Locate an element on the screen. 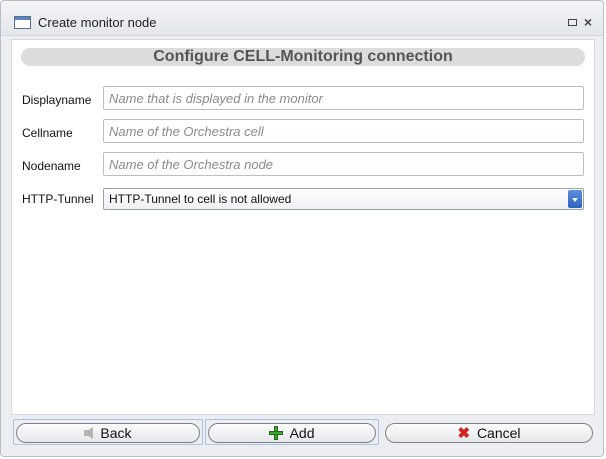  add-button: Add is located at coordinates (292, 433).